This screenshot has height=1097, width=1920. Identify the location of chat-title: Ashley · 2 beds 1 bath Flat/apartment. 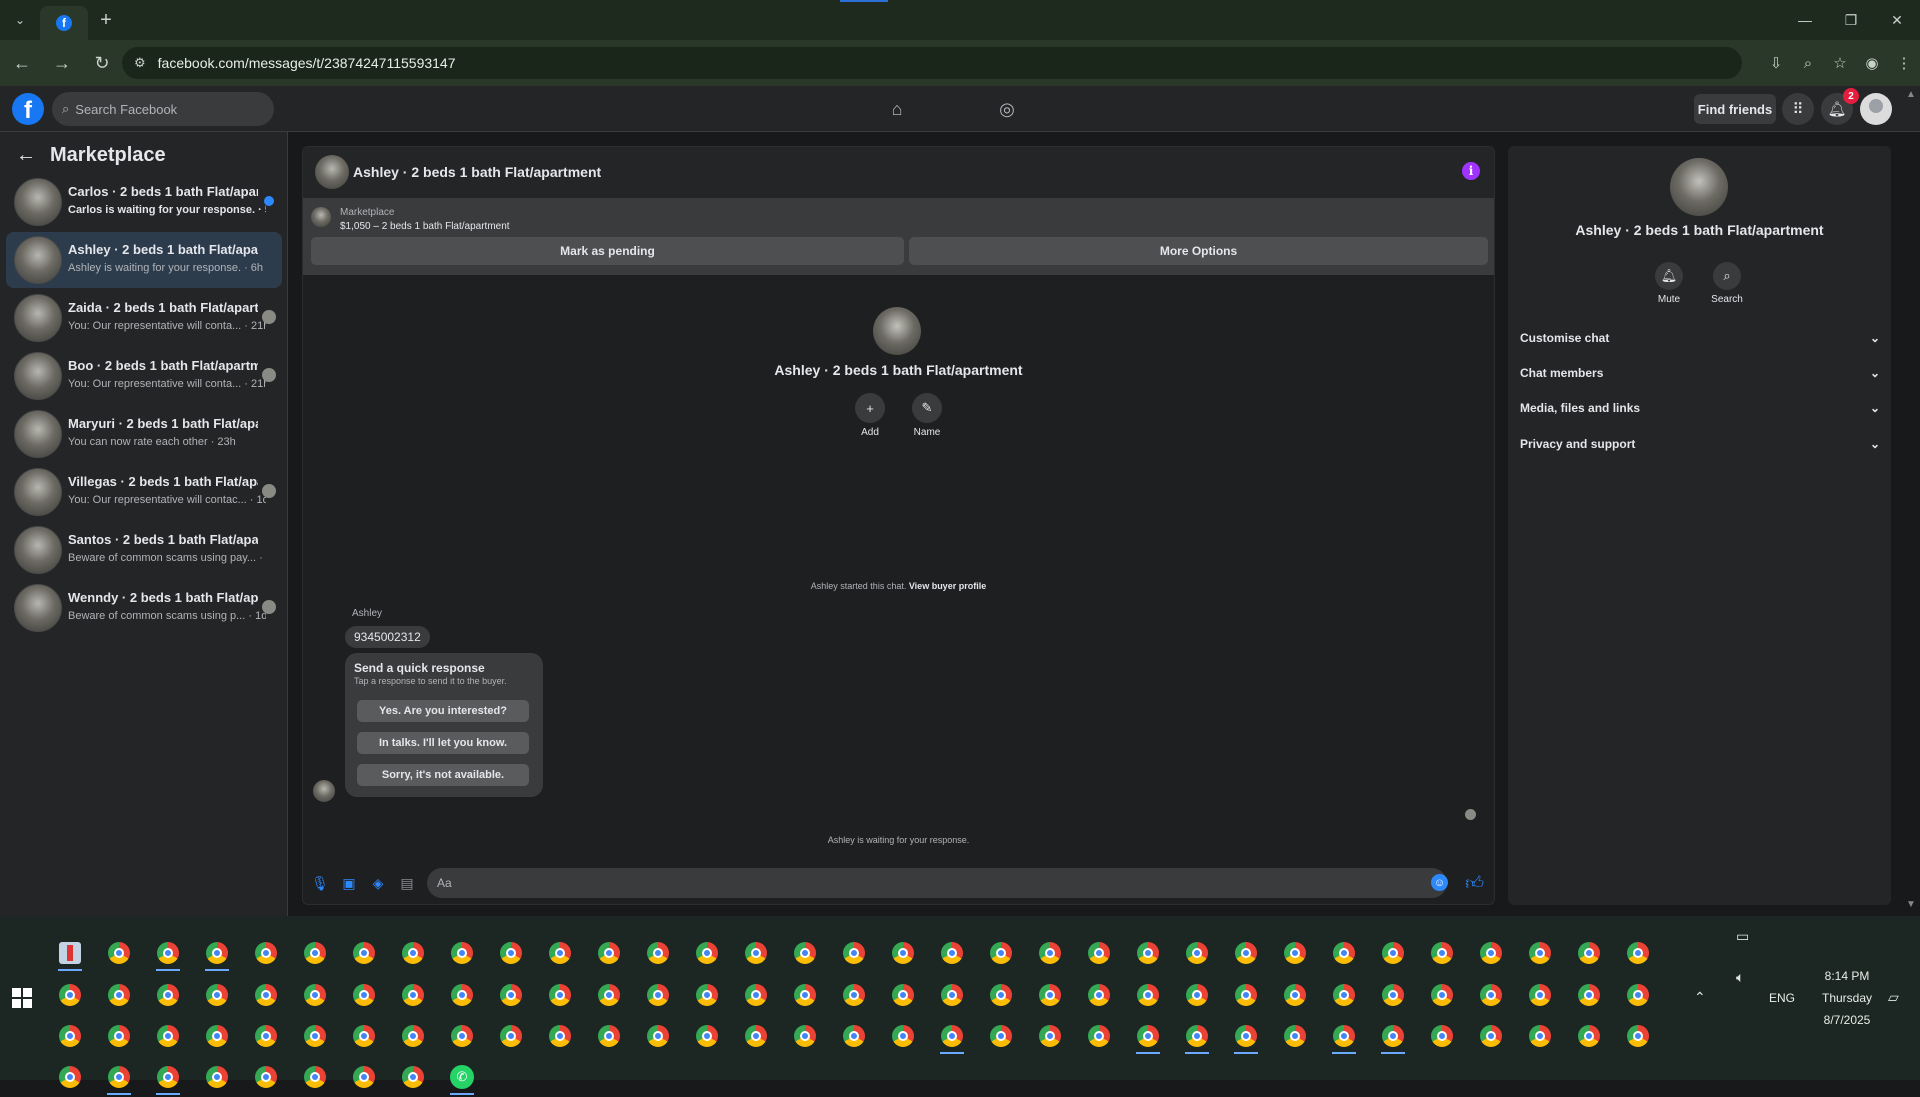
(477, 172).